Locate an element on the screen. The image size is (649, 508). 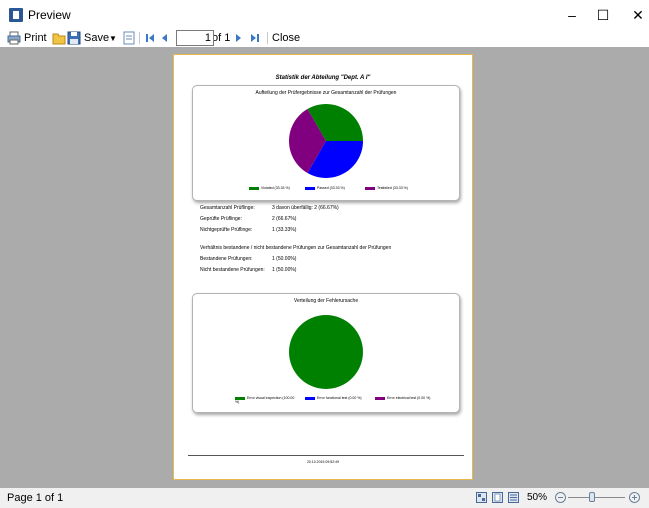
footer-timestamp: 20.10.2015 09:52:49 is located at coordinates (323, 462).